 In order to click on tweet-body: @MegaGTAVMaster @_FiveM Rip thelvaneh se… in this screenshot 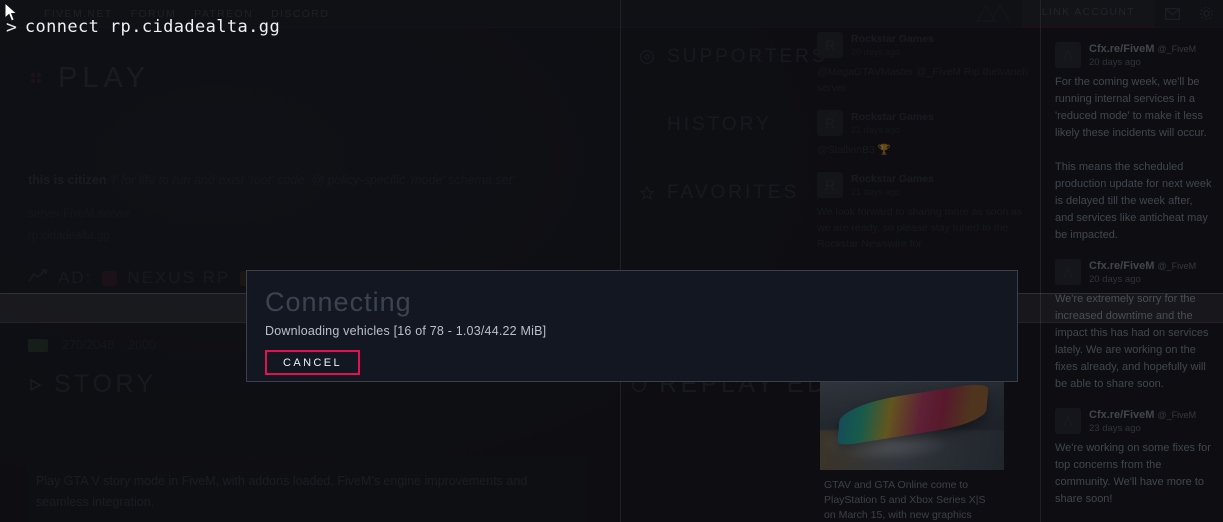, I will do `click(923, 80)`.